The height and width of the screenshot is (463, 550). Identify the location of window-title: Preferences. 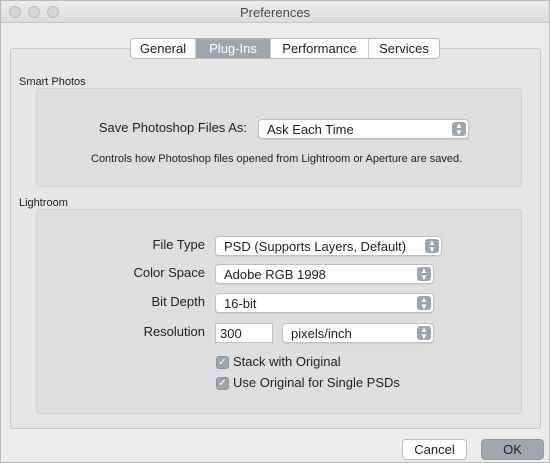
(275, 12).